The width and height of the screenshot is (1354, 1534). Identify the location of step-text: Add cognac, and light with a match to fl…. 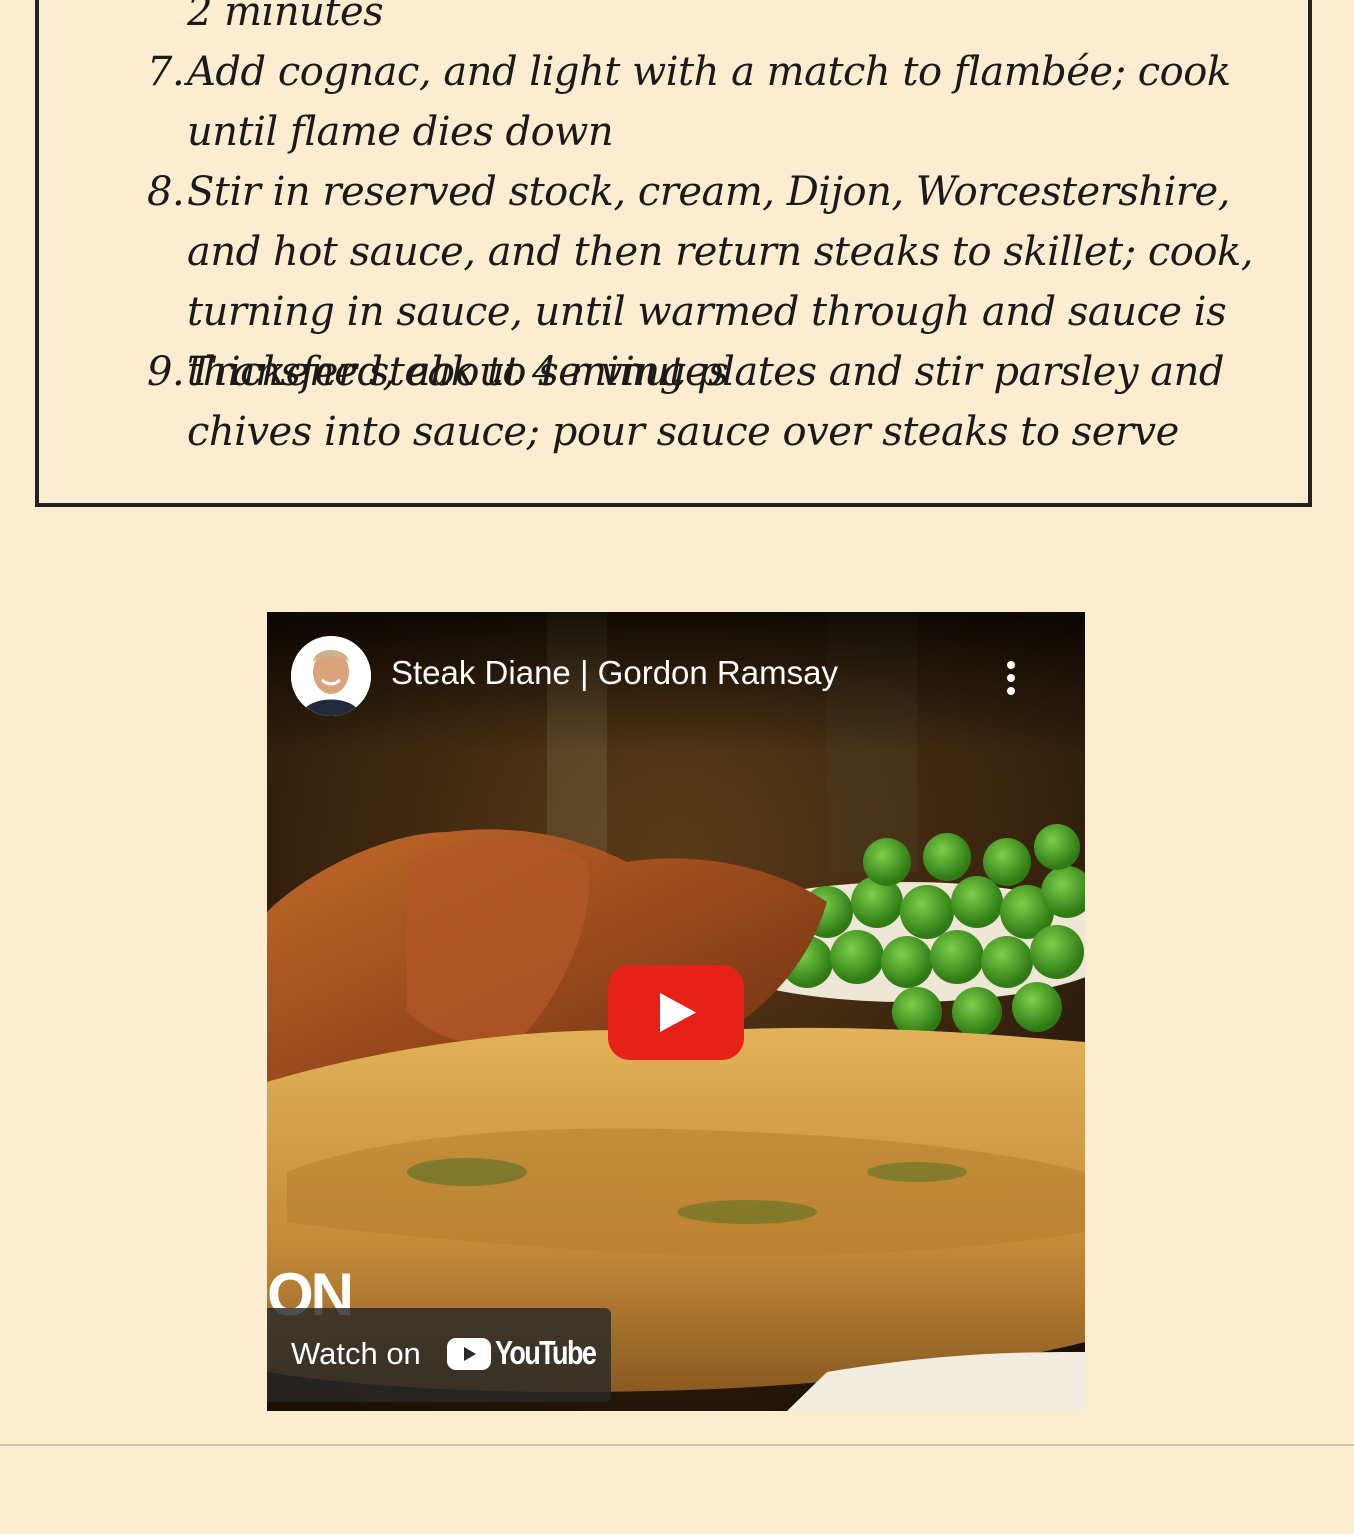
(709, 102).